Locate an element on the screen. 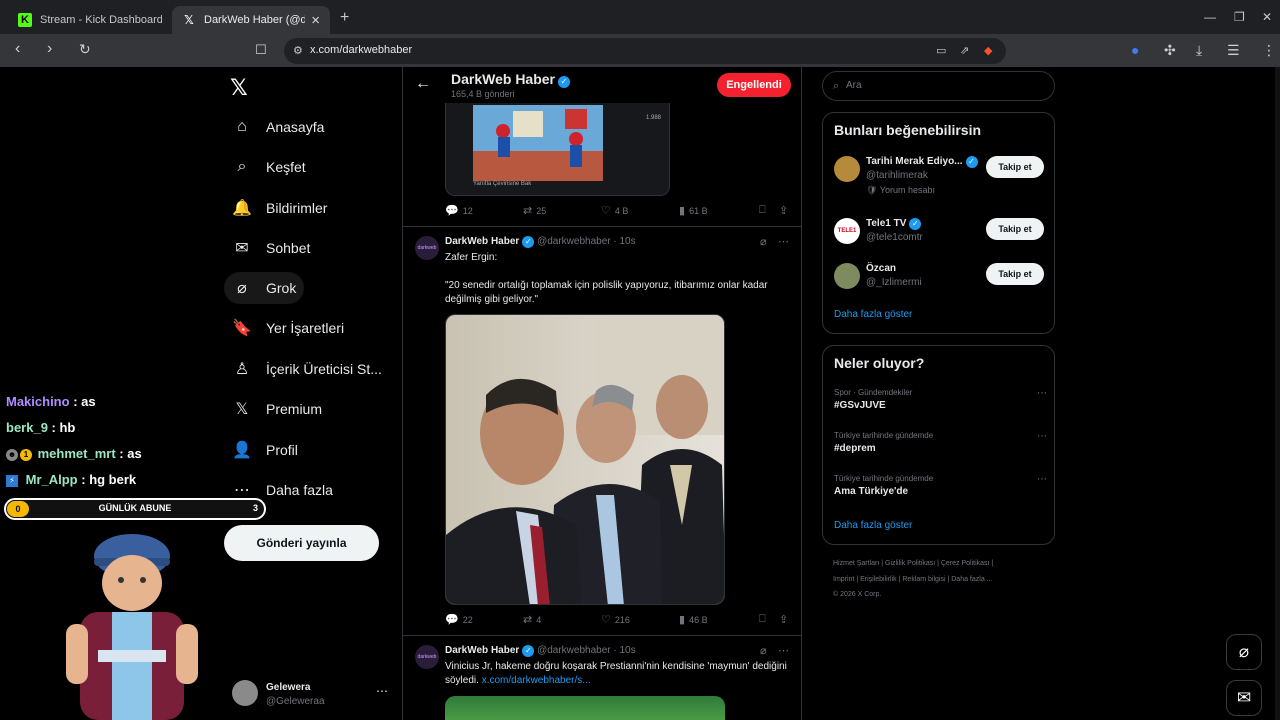  grok-float-button: ⌀ is located at coordinates (1244, 652).